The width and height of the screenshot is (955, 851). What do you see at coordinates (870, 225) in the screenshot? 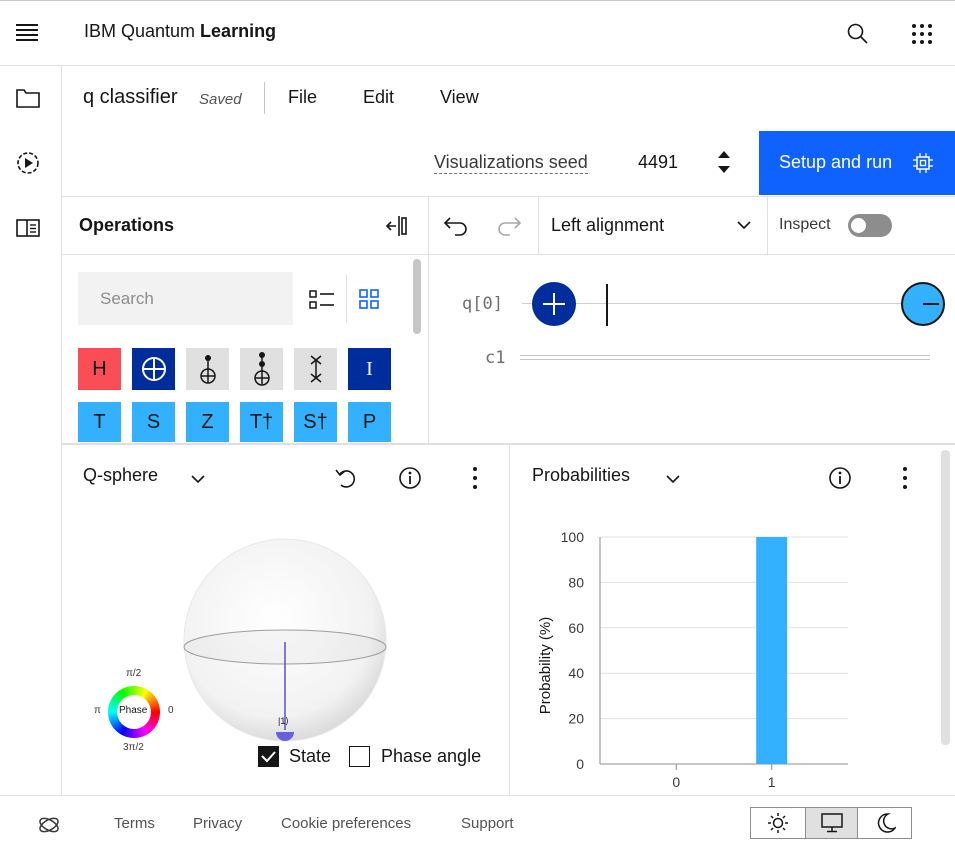
I see `inspect-toggle` at bounding box center [870, 225].